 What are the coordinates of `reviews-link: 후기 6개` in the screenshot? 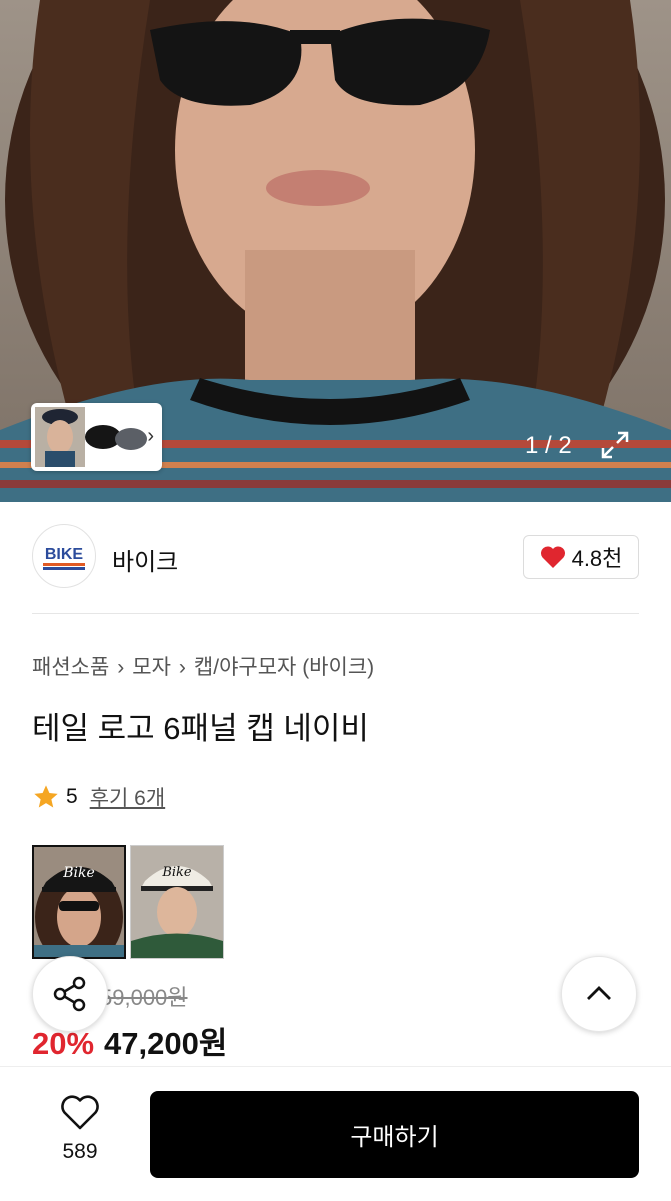 It's located at (127, 797).